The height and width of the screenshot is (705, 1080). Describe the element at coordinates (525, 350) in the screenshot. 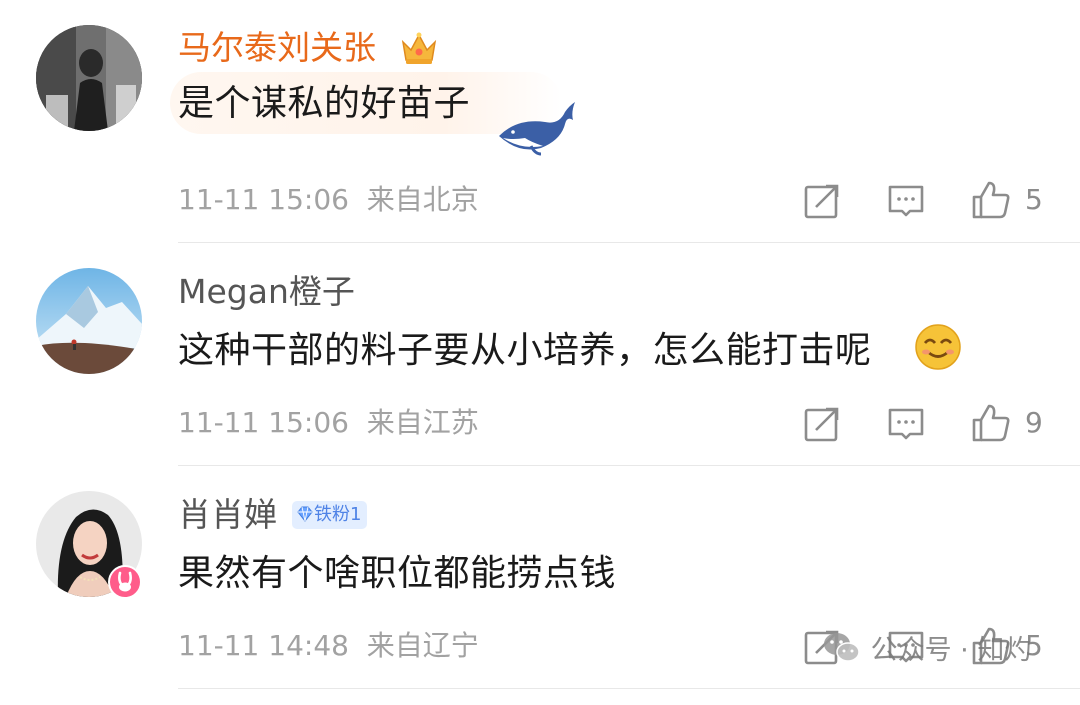

I see `comment-text: 这种干部的料子要从小培养，怎么能打击呢` at that location.